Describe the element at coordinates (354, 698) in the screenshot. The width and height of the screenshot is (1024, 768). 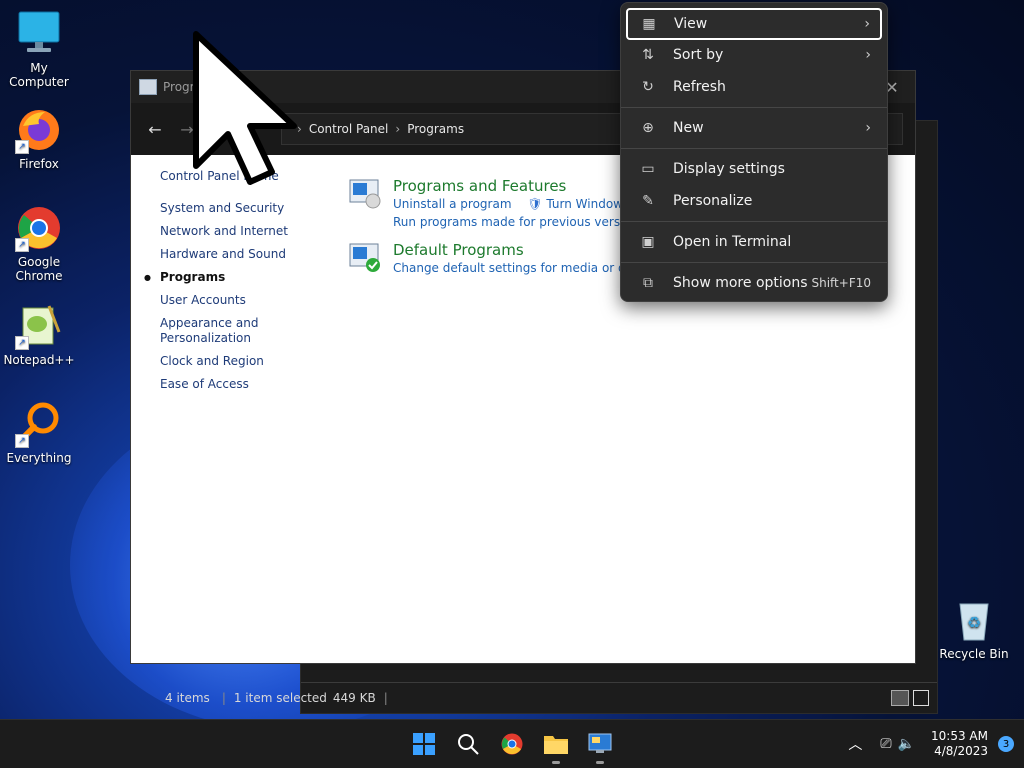
I see `status-size: 449 KB` at that location.